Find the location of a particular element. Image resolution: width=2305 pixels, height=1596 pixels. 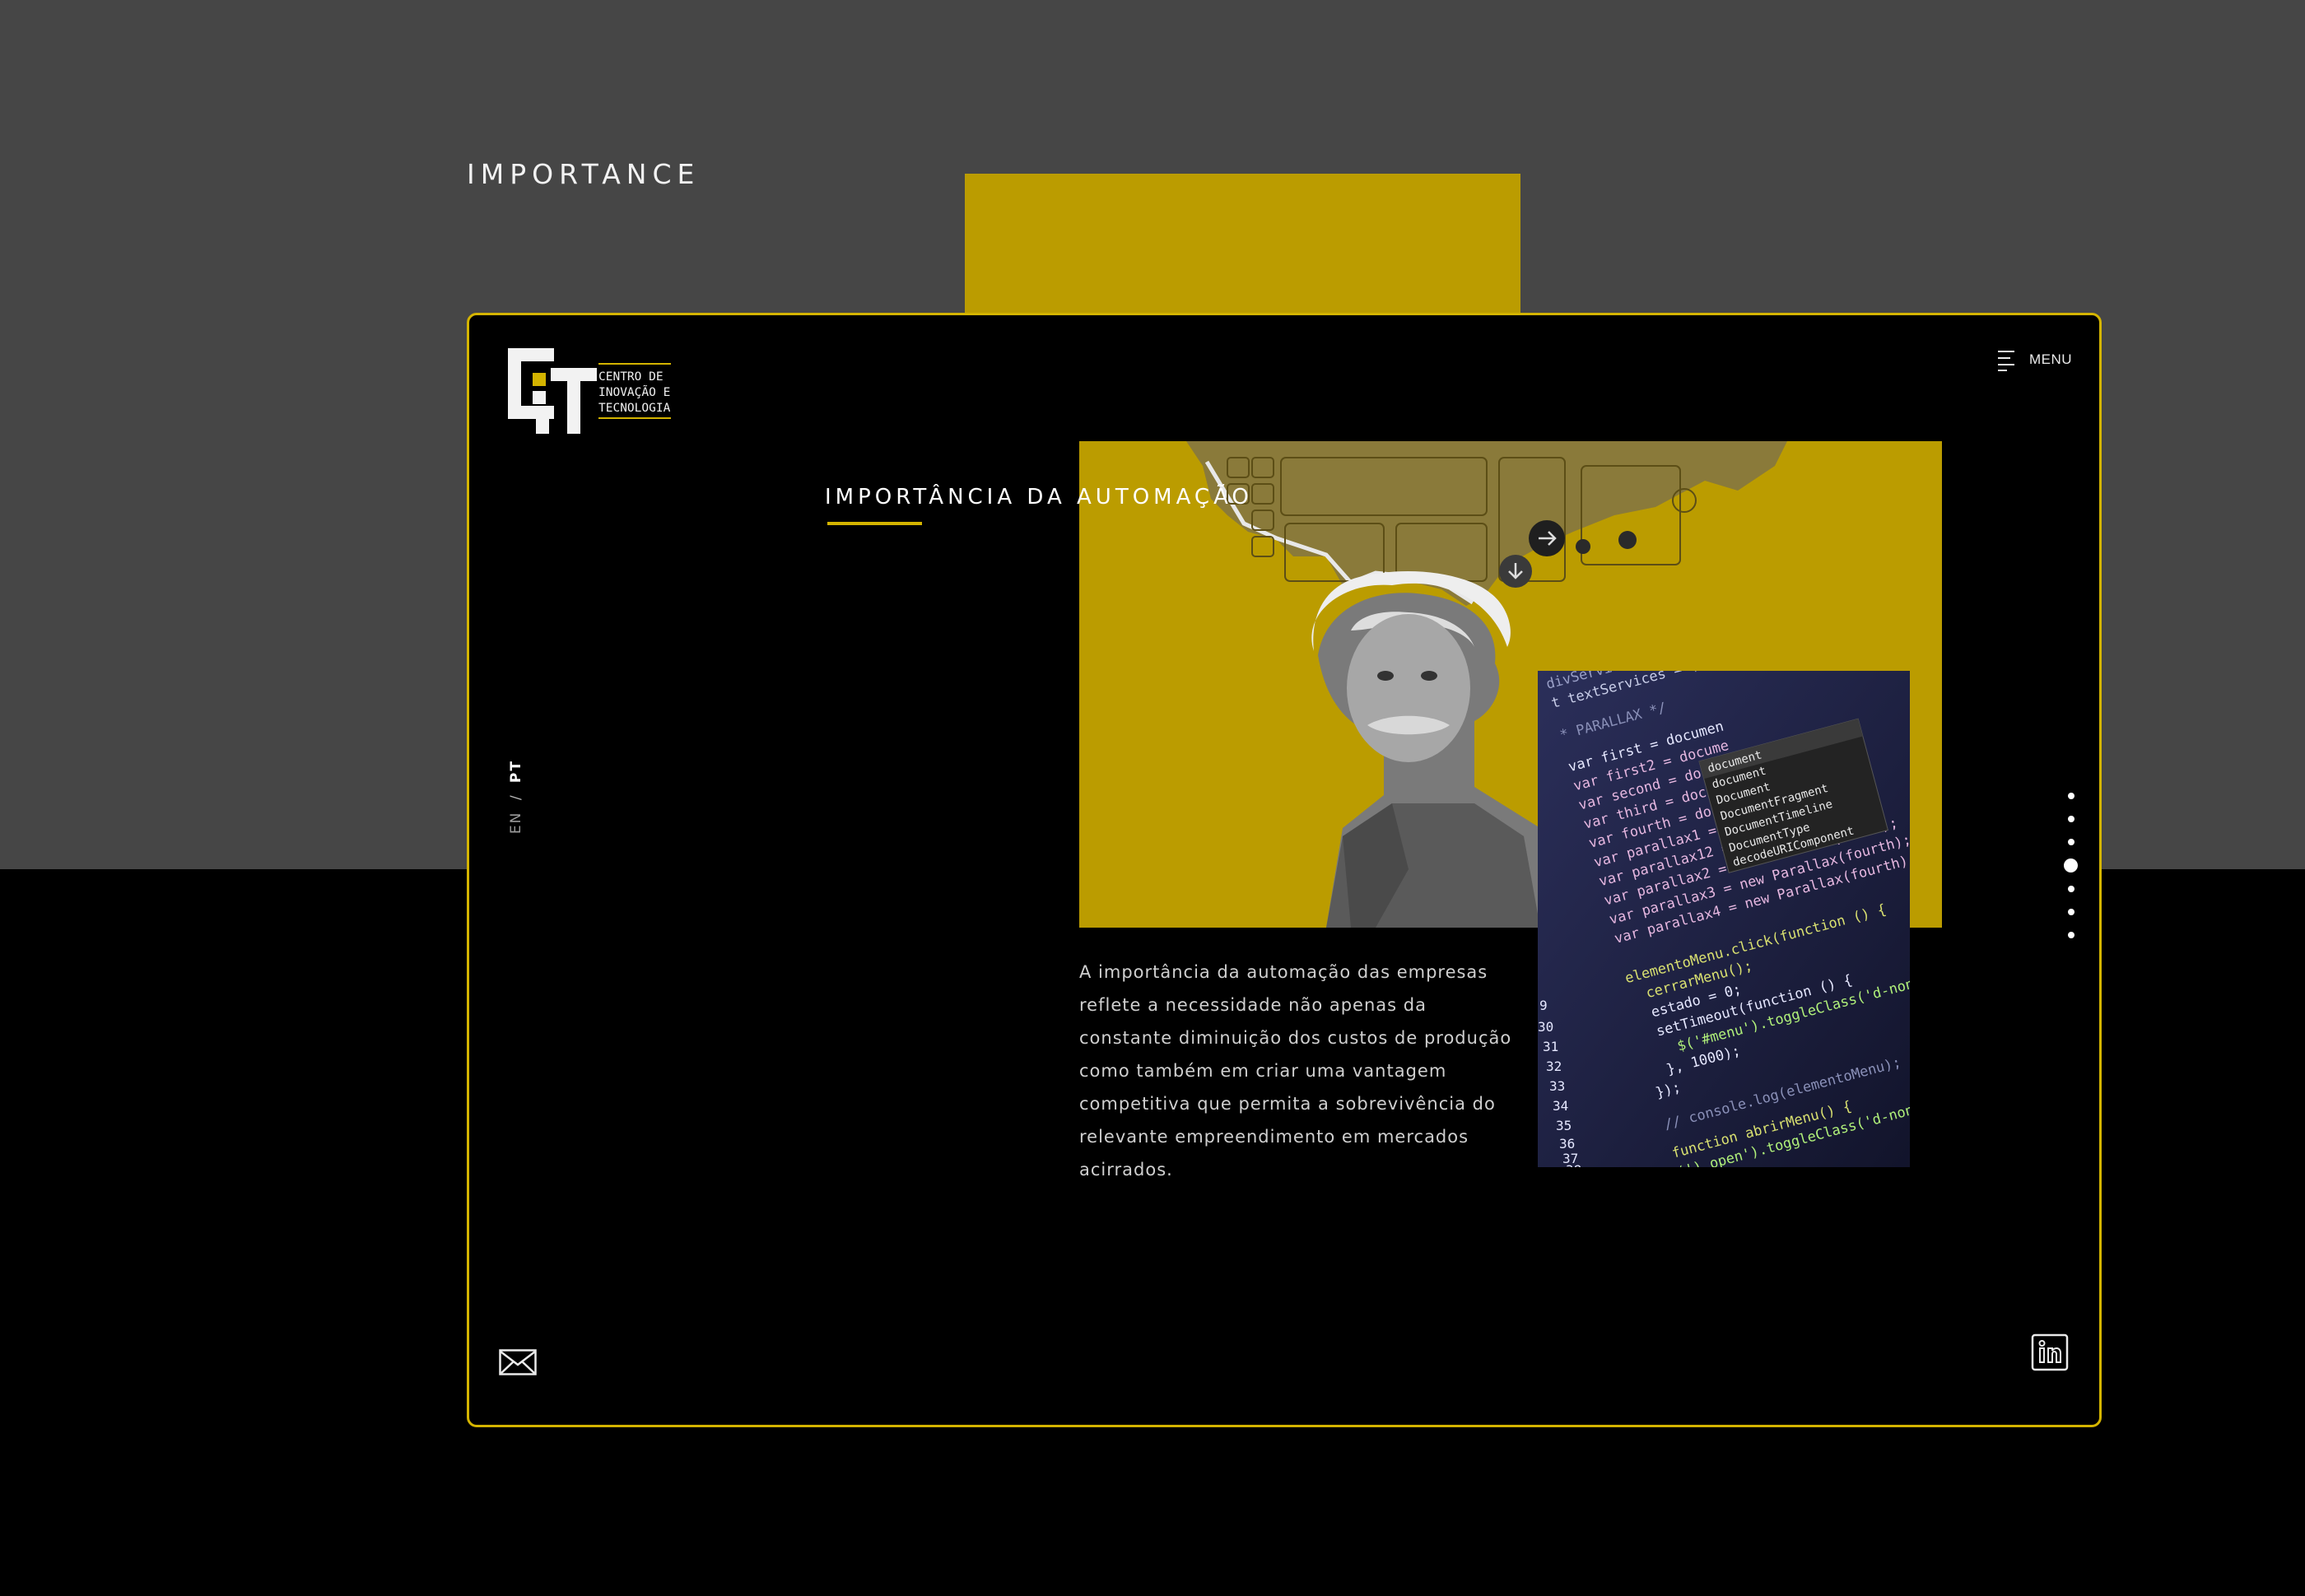

logo-text: CENTRO DE INOVAÇÃO E TECNOLOGIA is located at coordinates (634, 393).